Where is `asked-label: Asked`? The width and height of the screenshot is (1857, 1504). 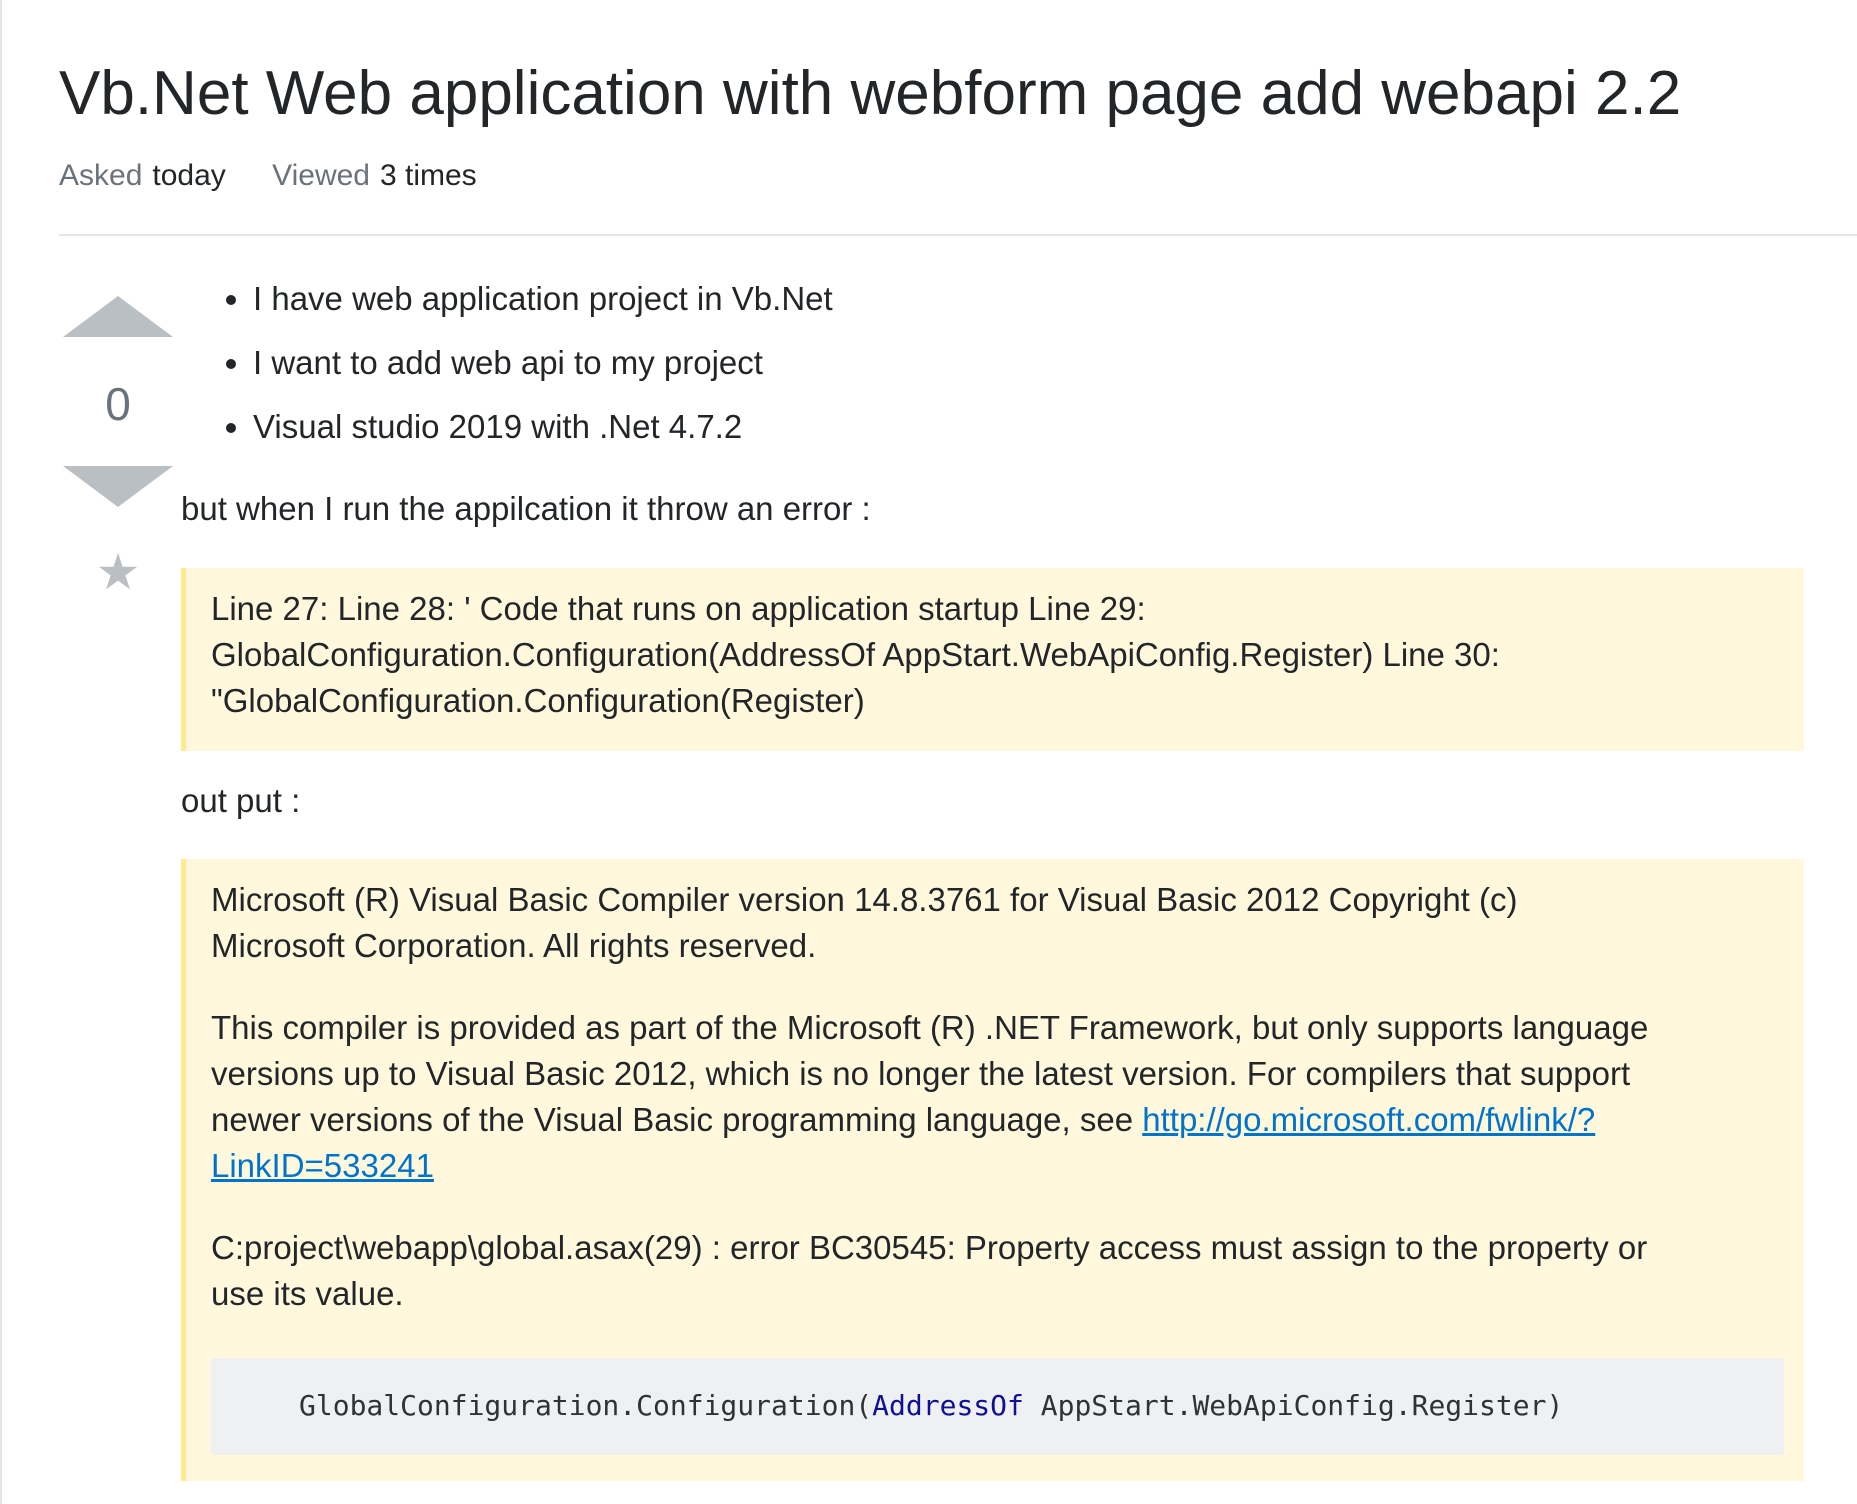
asked-label: Asked is located at coordinates (101, 175).